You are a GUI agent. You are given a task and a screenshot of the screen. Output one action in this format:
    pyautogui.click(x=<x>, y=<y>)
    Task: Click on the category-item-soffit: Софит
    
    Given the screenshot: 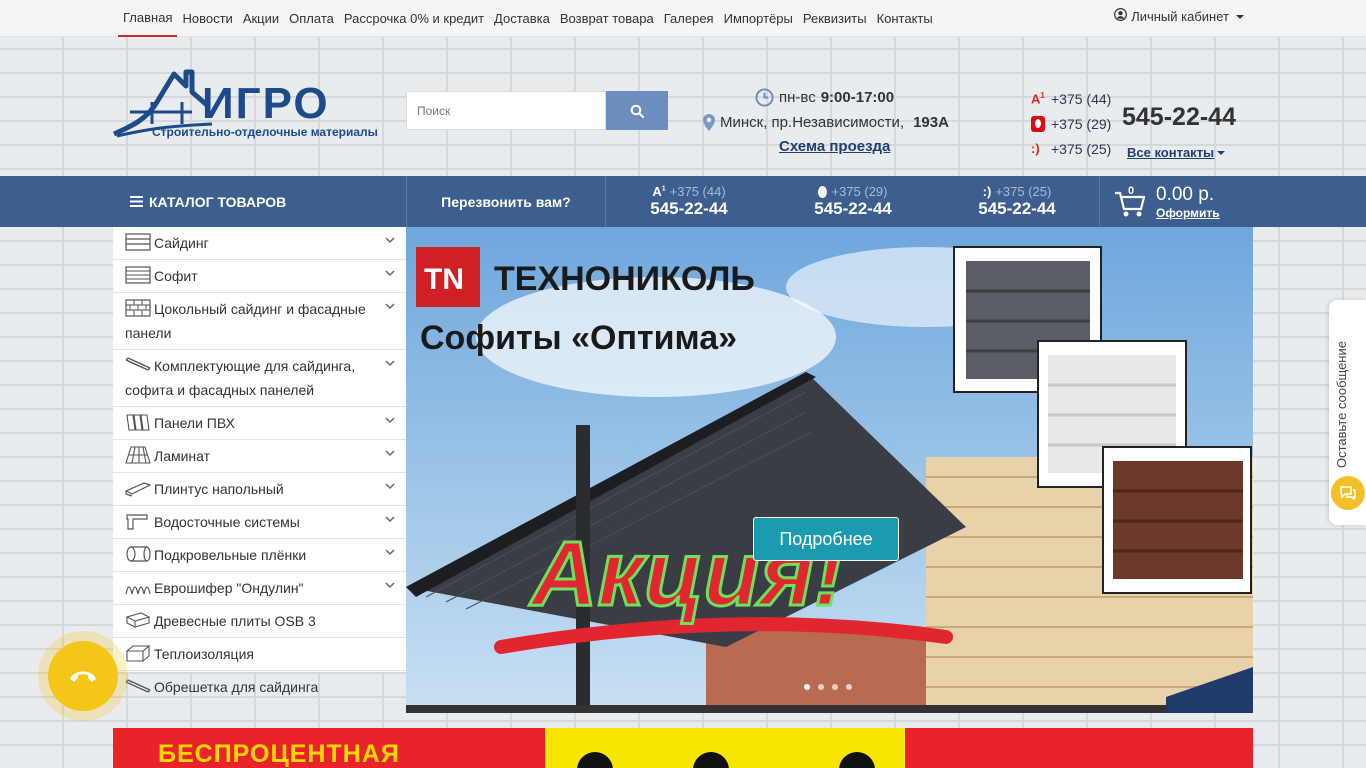 What is the action you would take?
    pyautogui.click(x=260, y=276)
    